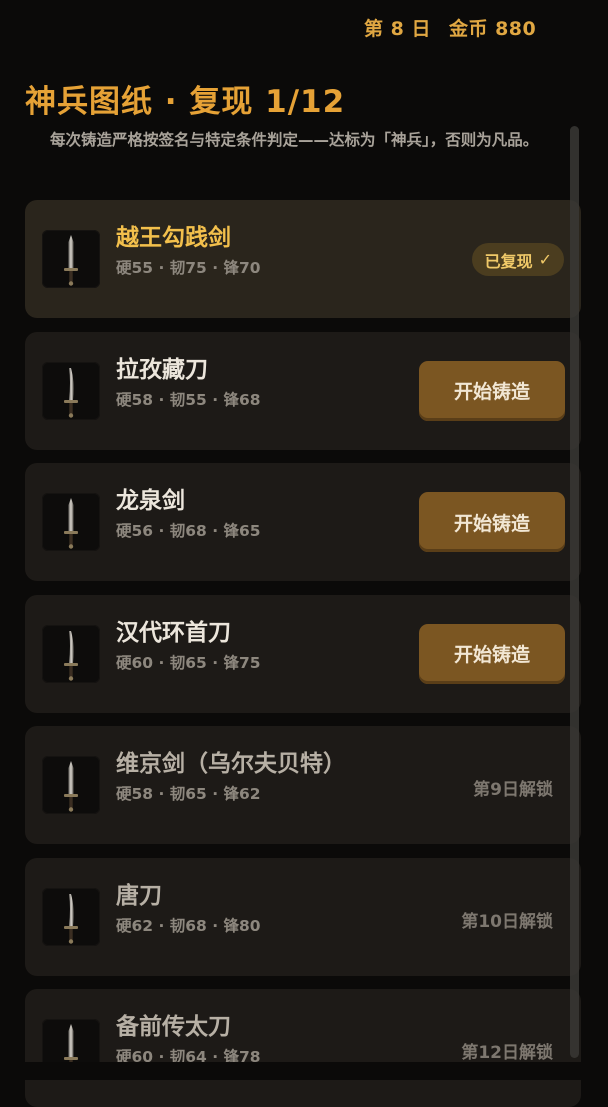 The image size is (608, 1107). I want to click on weapon-stats: 硬56 · 韧68 · 锋65, so click(188, 531).